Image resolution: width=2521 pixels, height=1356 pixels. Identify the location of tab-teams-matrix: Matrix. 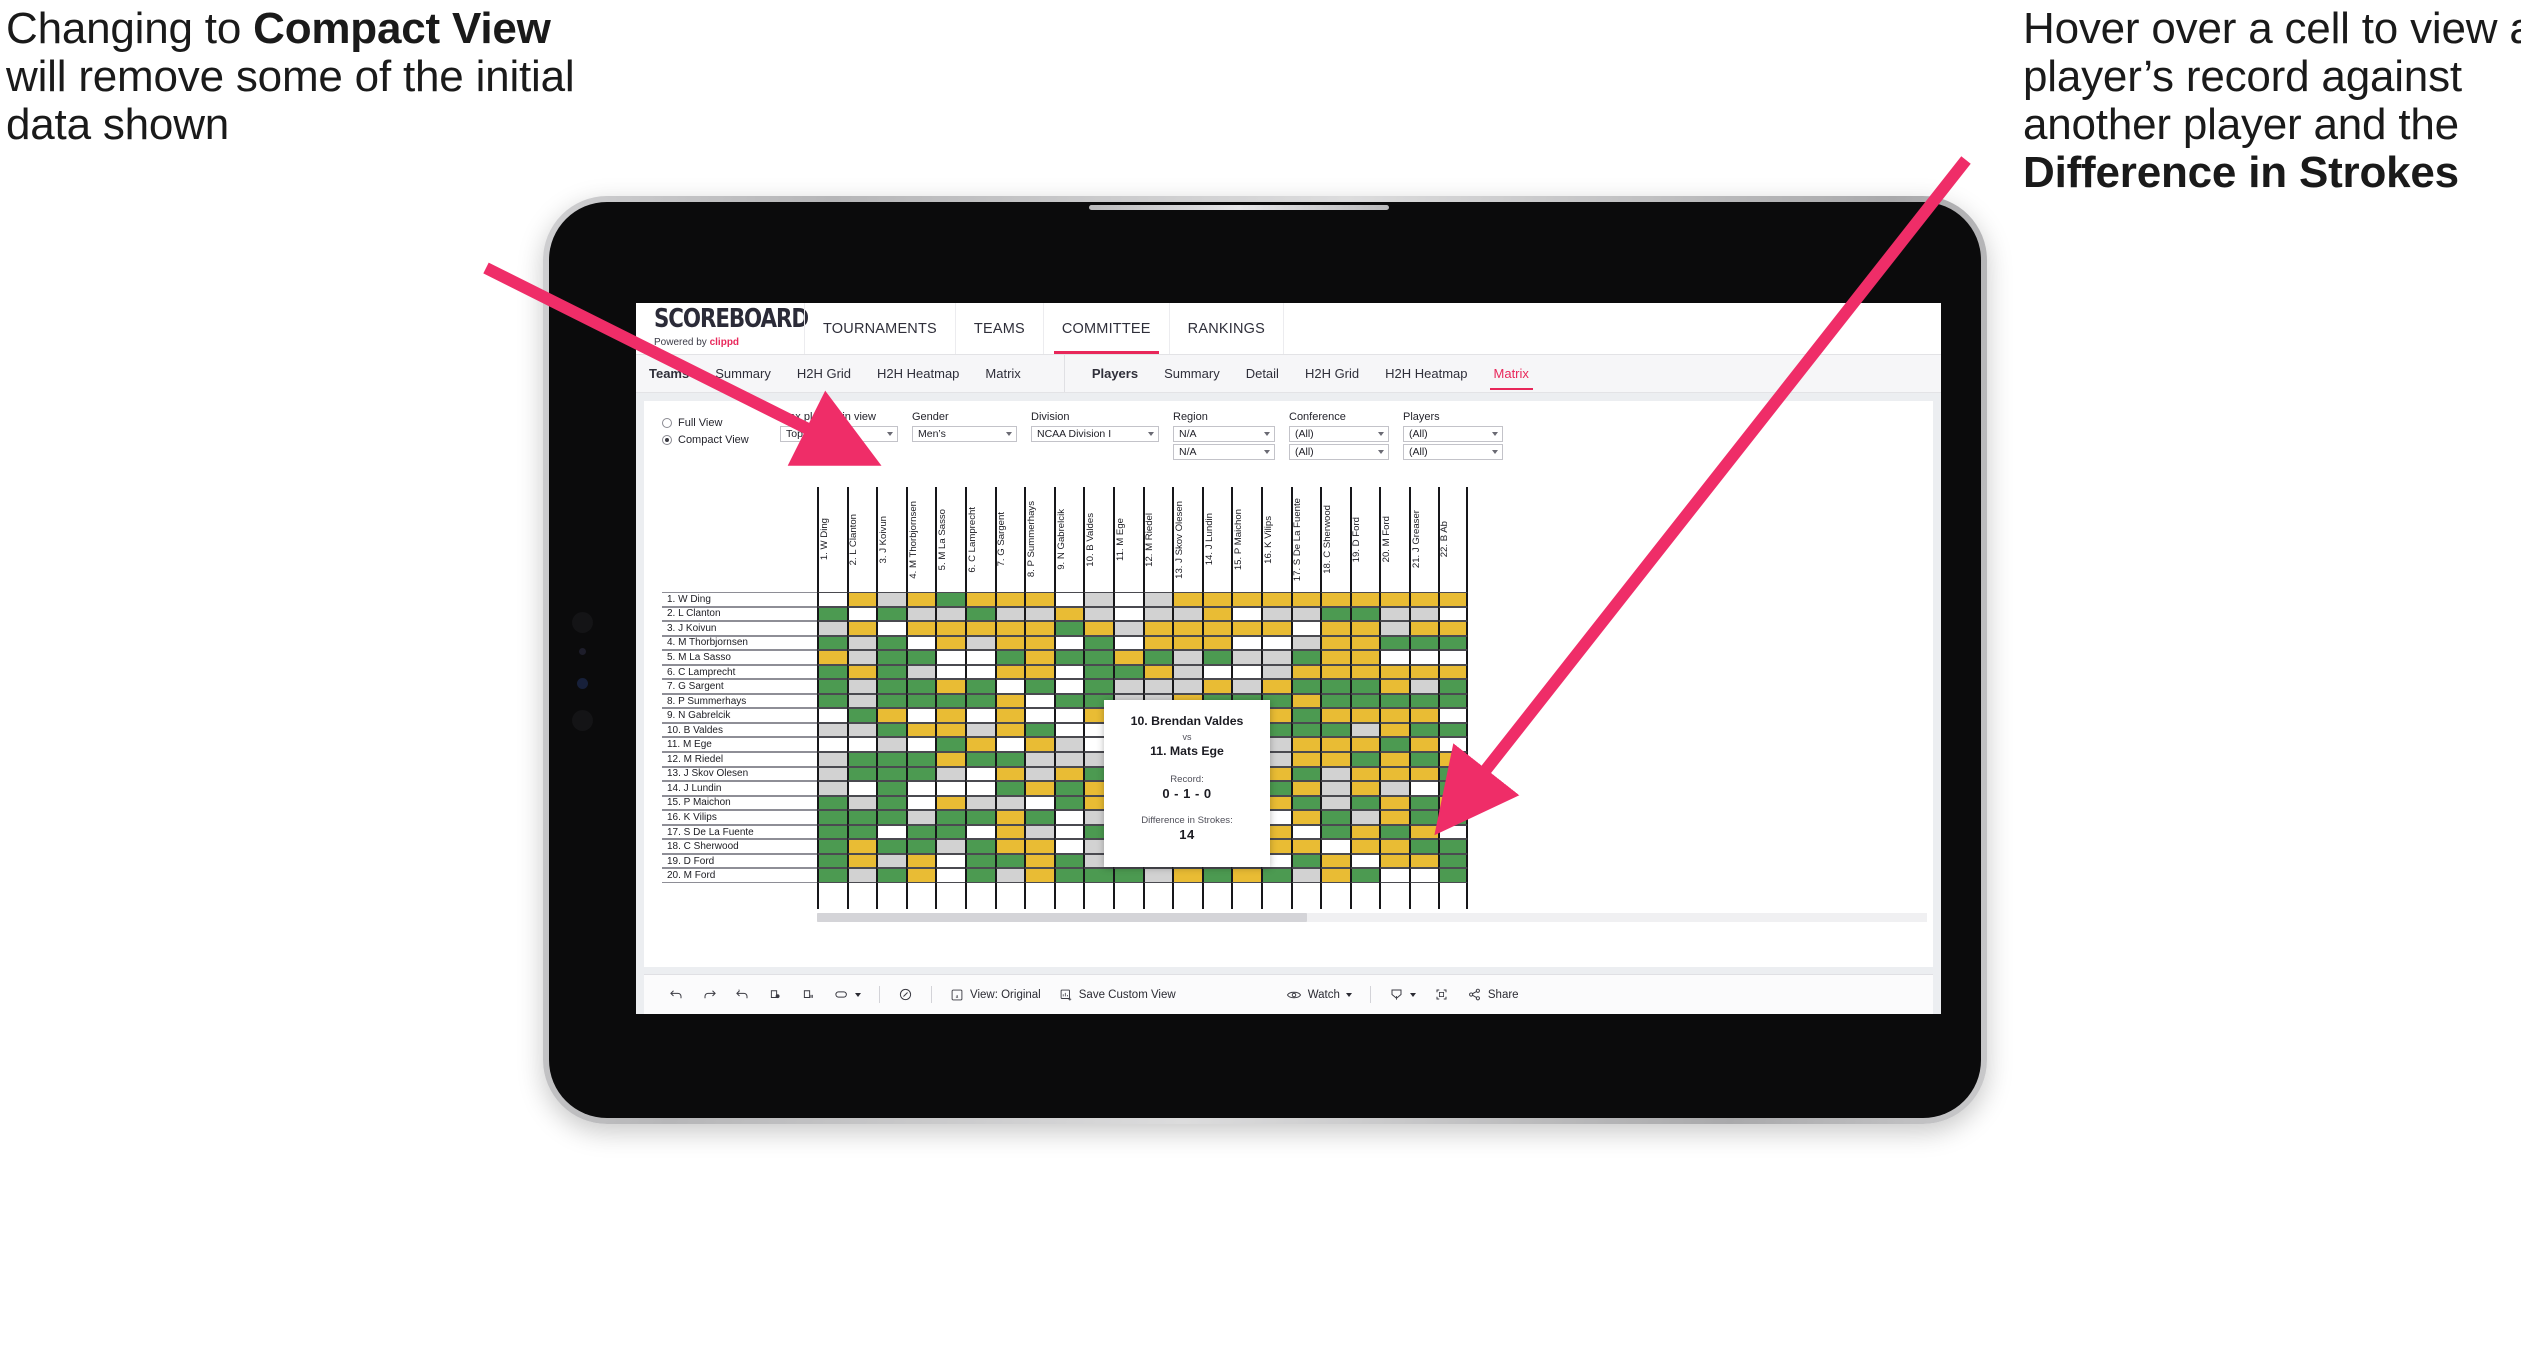
(1002, 373).